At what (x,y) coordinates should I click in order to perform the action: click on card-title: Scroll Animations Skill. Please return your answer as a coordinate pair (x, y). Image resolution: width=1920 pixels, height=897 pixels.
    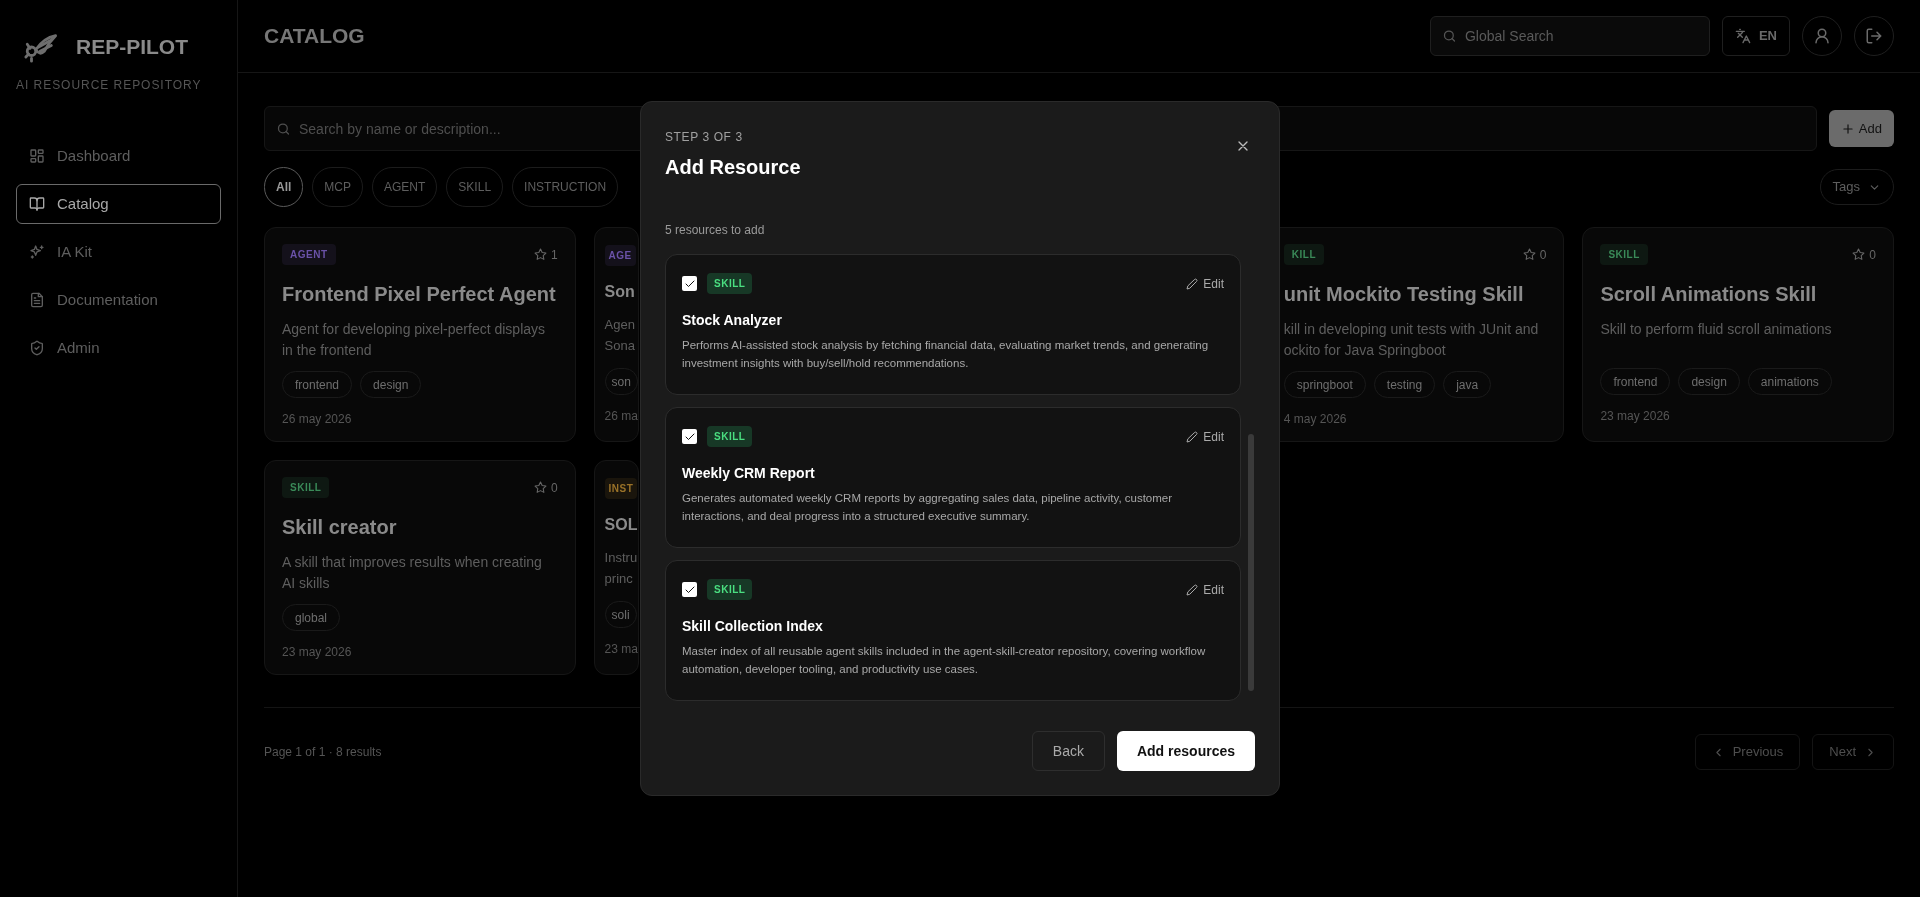
    Looking at the image, I should click on (1708, 294).